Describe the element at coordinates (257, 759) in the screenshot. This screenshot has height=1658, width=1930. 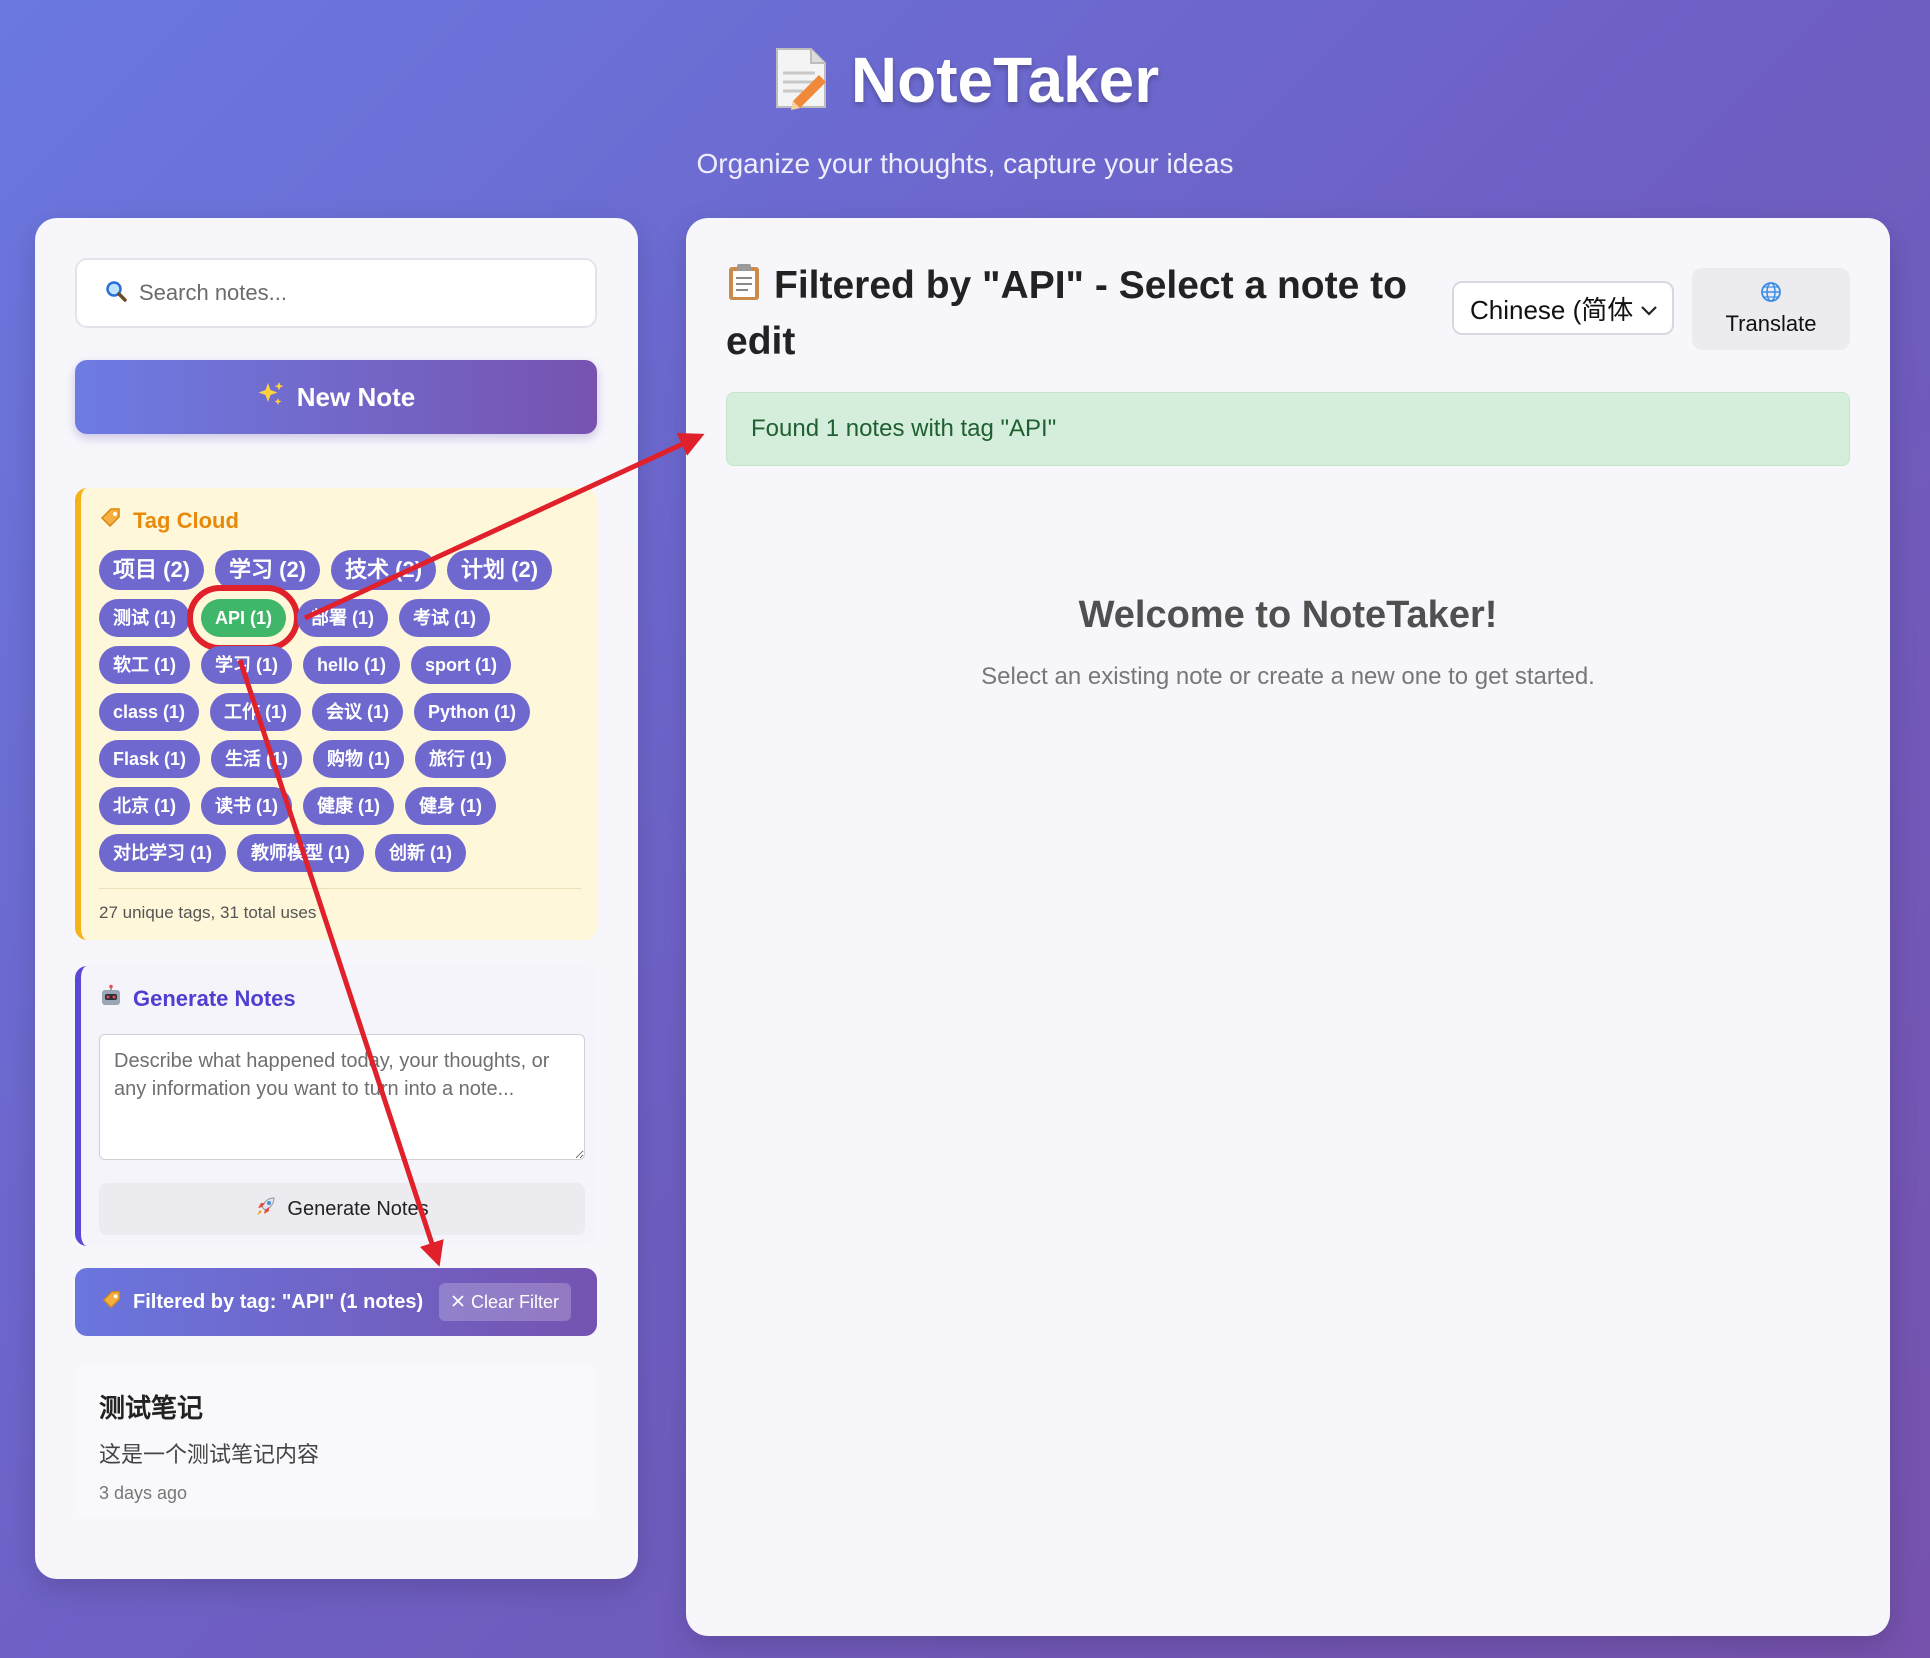
I see `tag-chip: 生活 (1)` at that location.